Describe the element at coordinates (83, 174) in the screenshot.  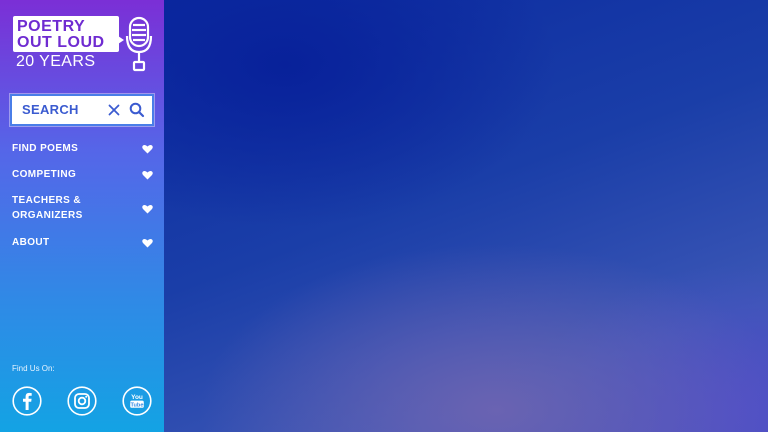
I see `nav-item-competing: COMPETING` at that location.